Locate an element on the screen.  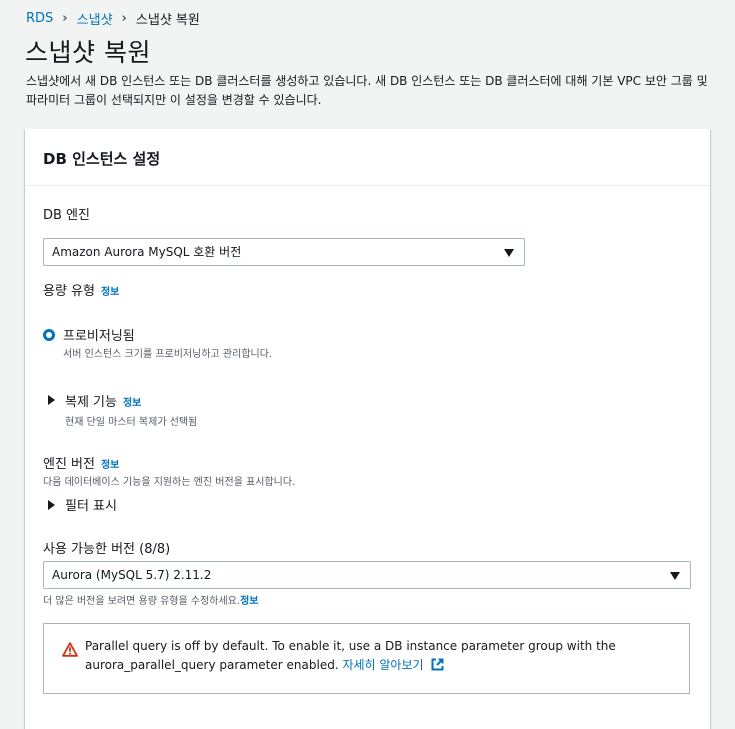
replication-heading: 복제 기능 정보 is located at coordinates (103, 400).